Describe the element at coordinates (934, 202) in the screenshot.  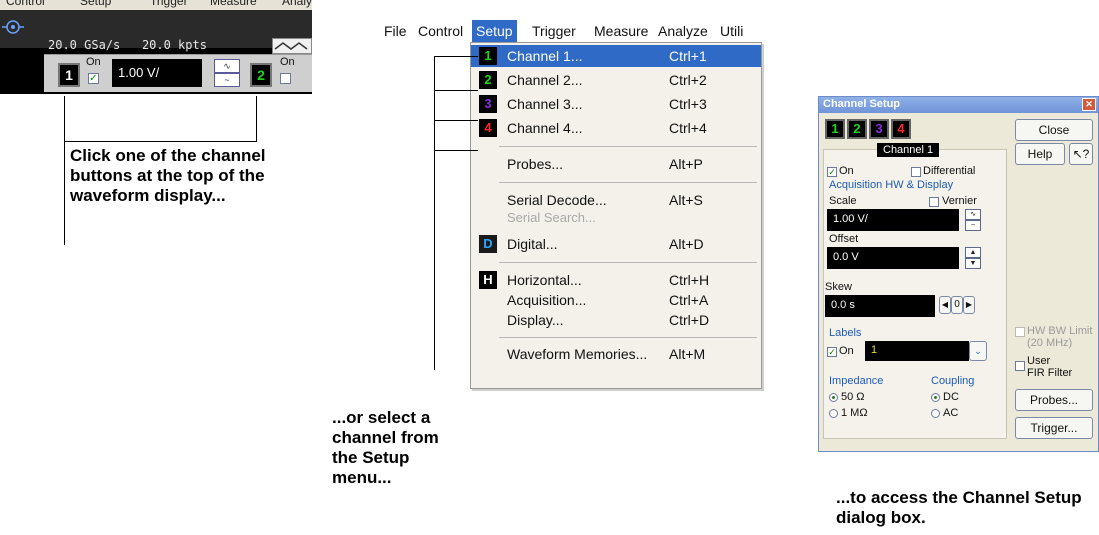
I see `vernier-checkbox` at that location.